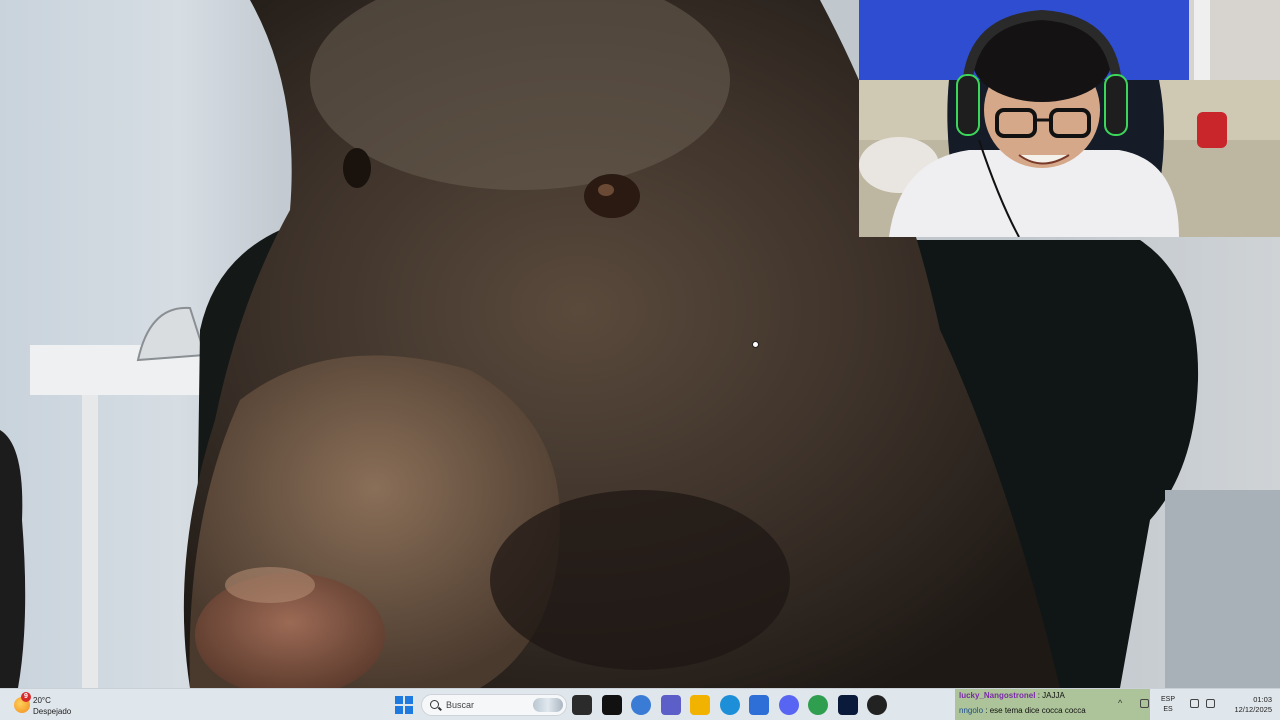  I want to click on clock-date: 12/12/2025, so click(1253, 709).